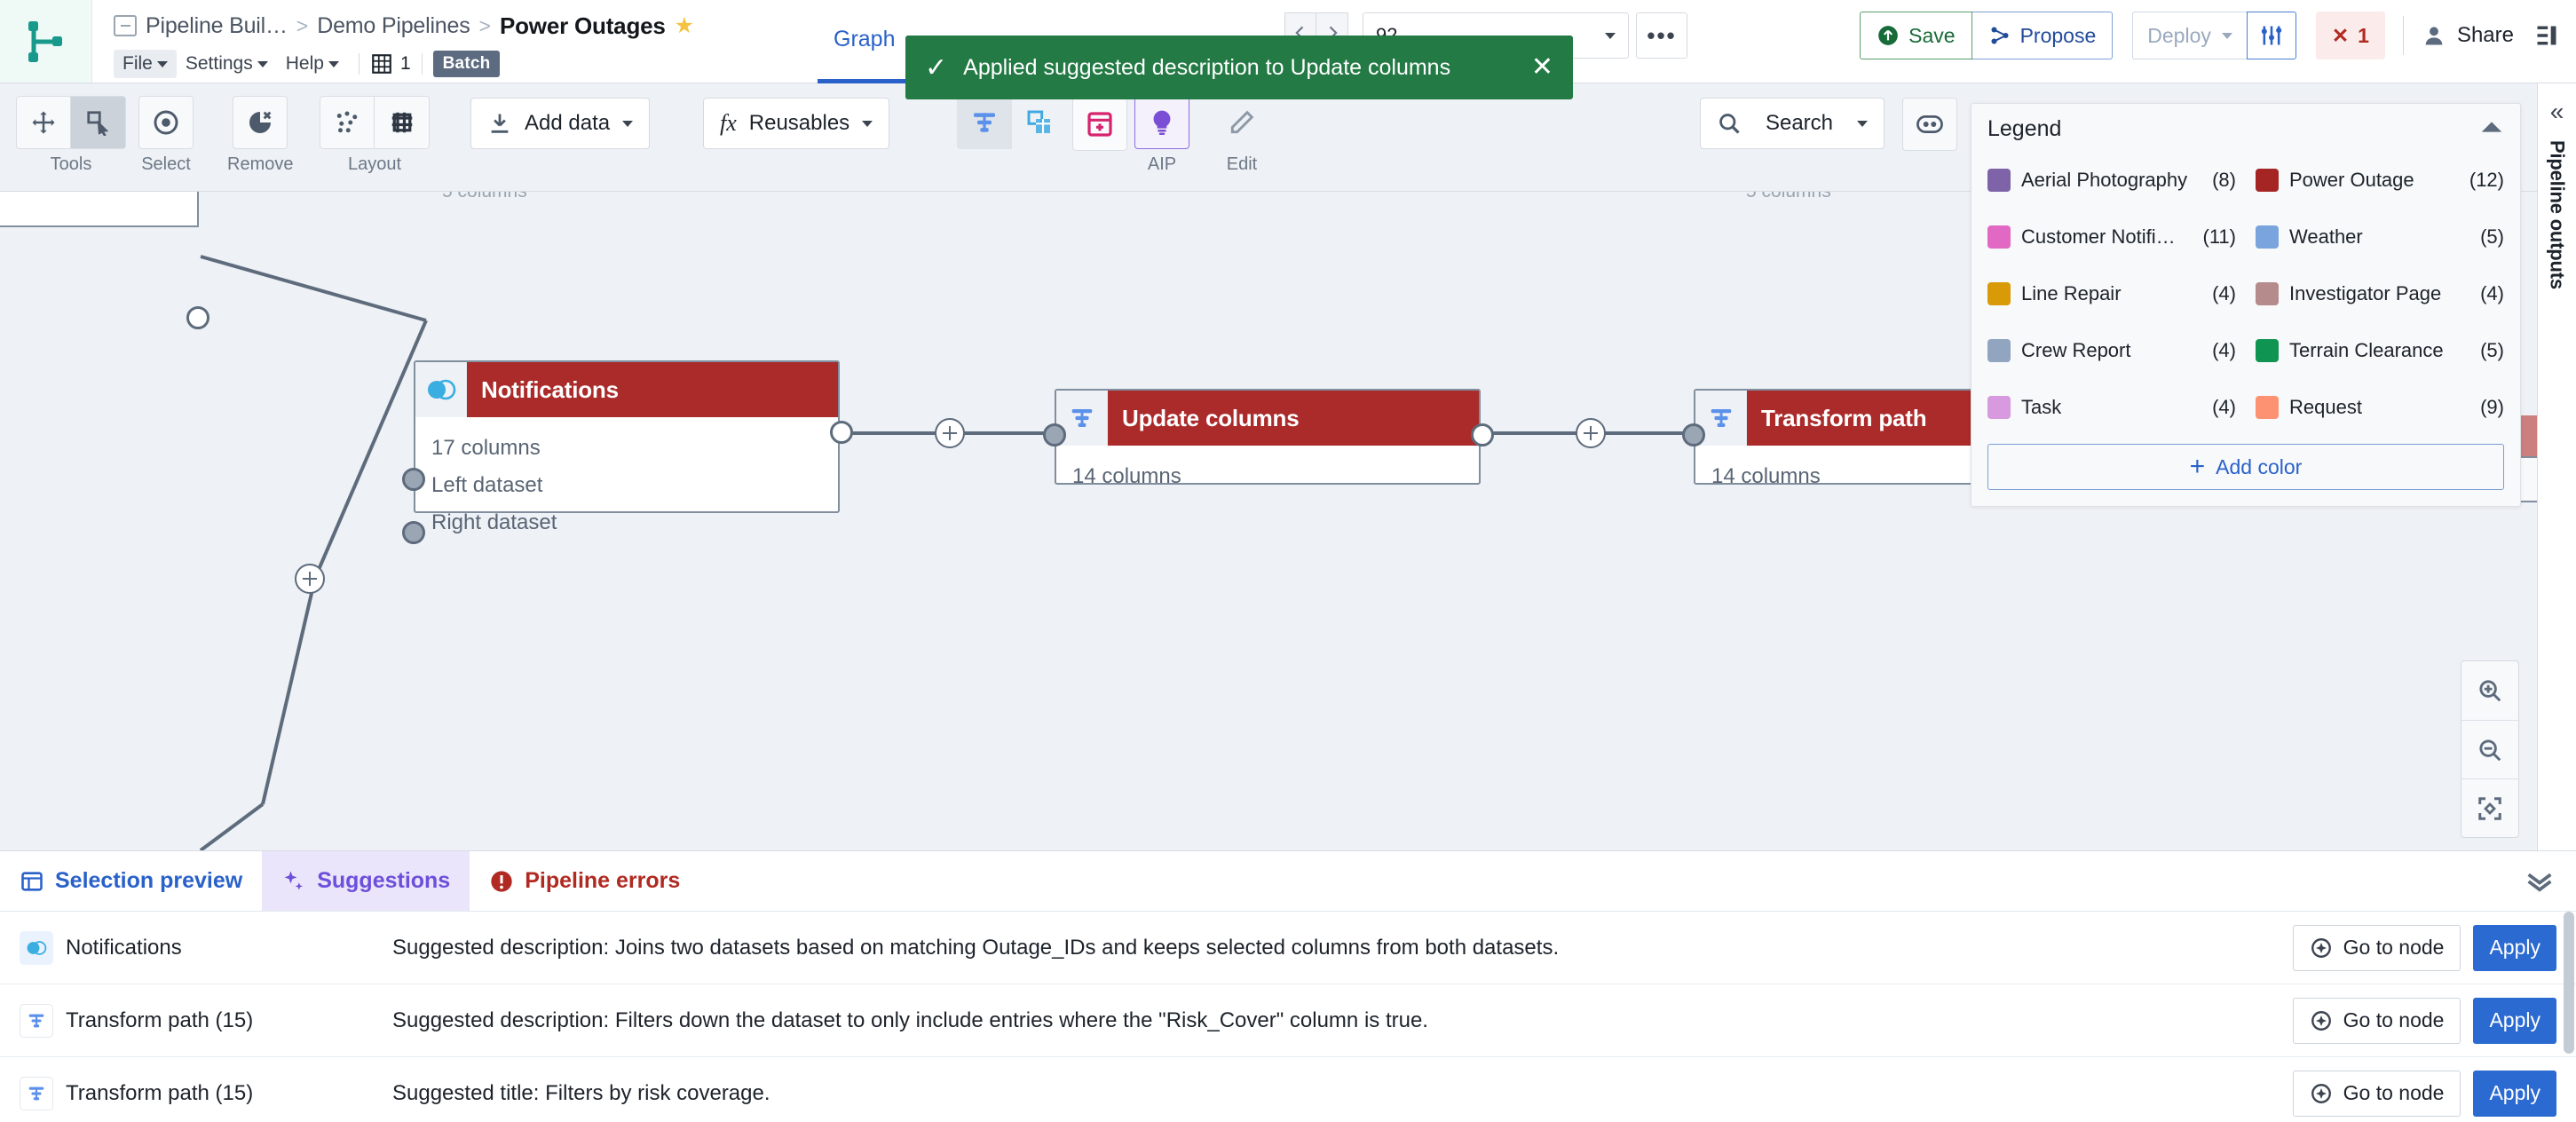 The image size is (2576, 1122). Describe the element at coordinates (98, 122) in the screenshot. I see `select-box-tool-button` at that location.